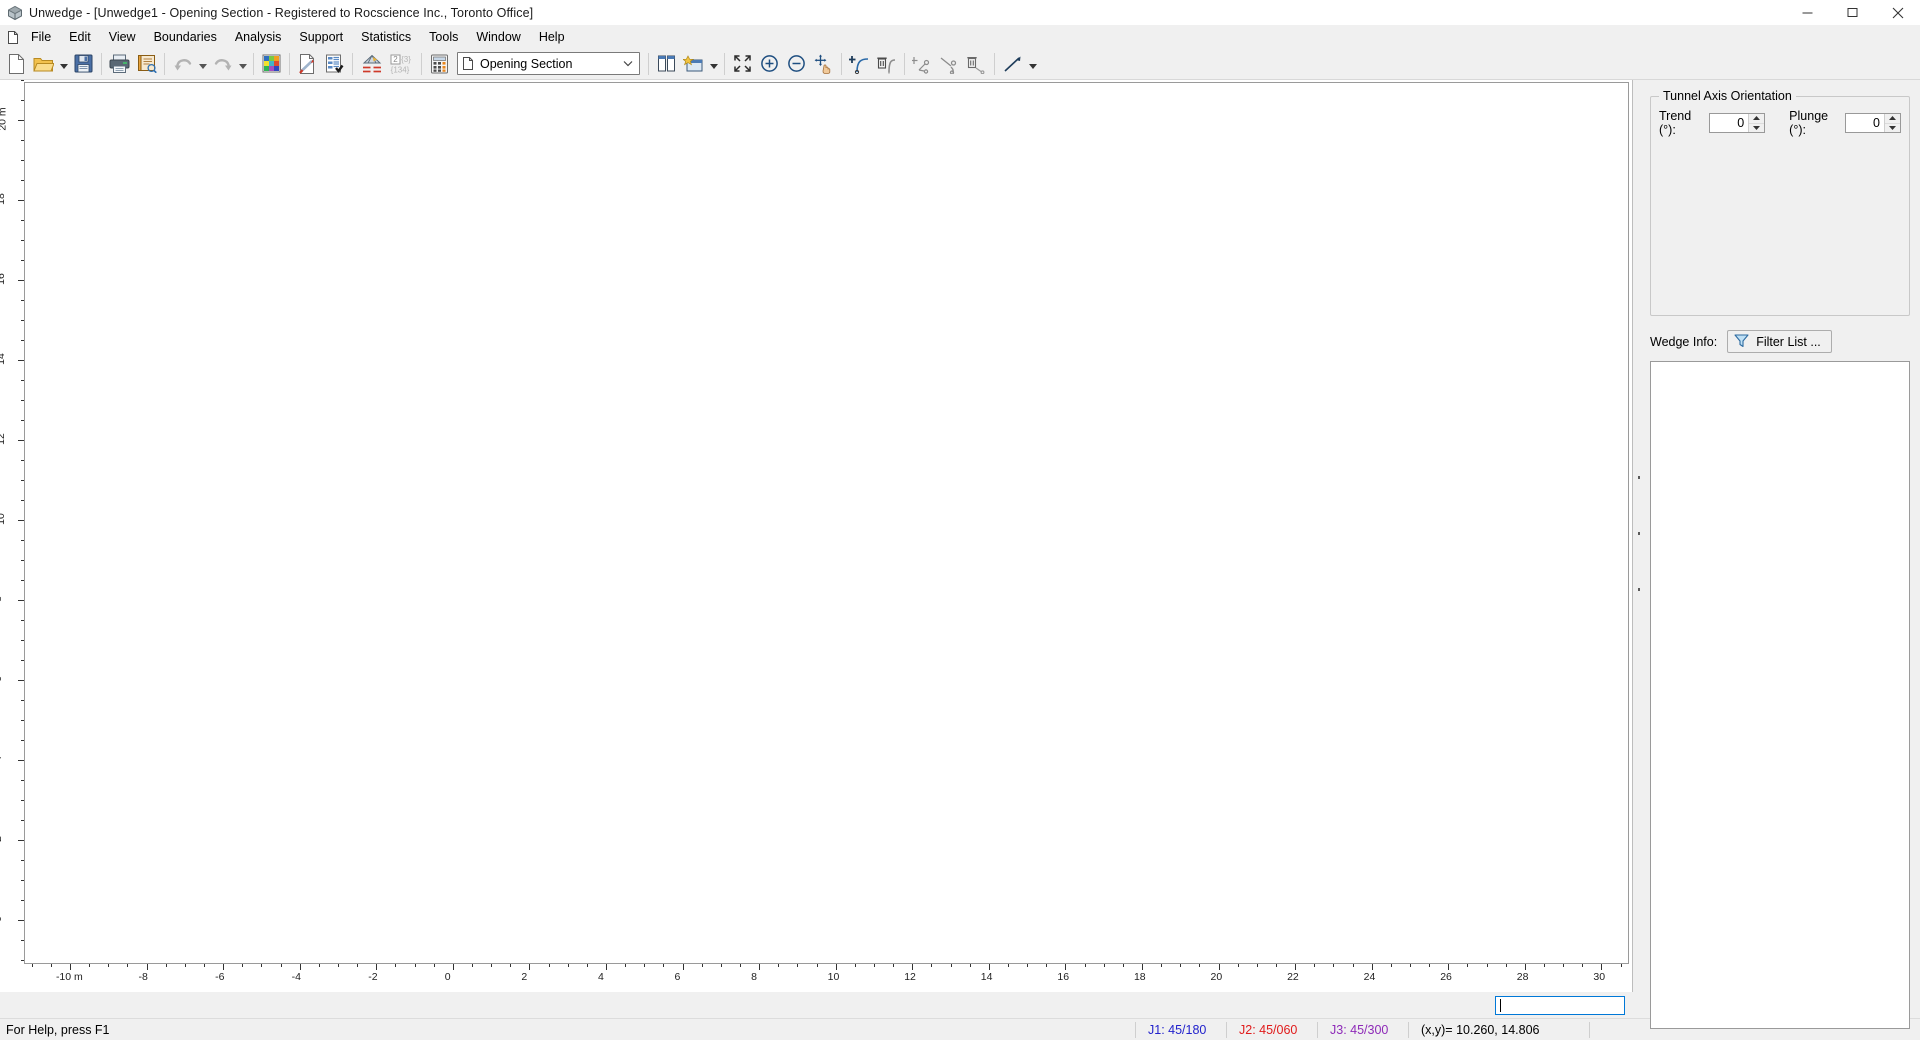  I want to click on plunge-spinner, so click(1873, 123).